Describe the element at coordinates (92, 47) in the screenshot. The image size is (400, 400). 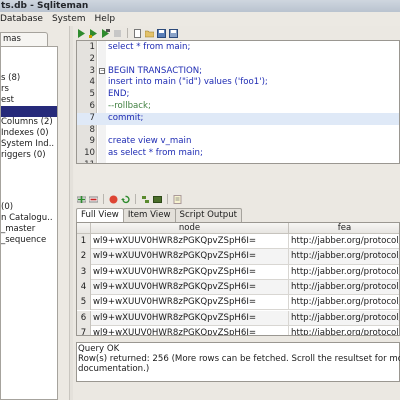
I see `line-number: 1` at that location.